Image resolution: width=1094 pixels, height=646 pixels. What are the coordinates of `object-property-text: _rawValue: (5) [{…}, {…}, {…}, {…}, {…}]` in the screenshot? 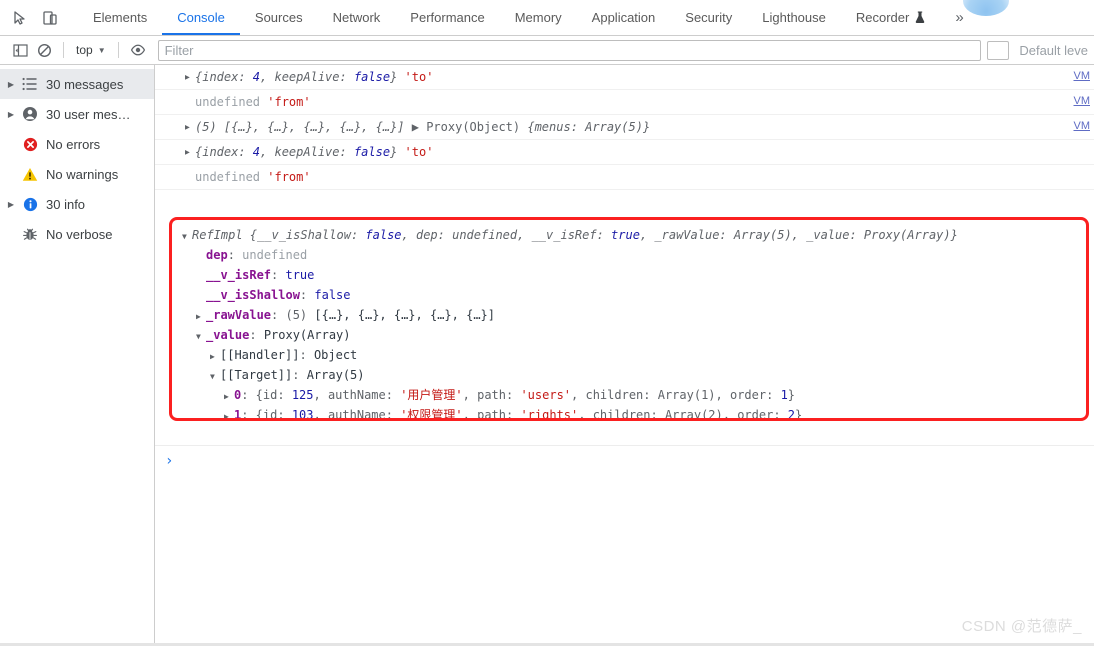 It's located at (350, 315).